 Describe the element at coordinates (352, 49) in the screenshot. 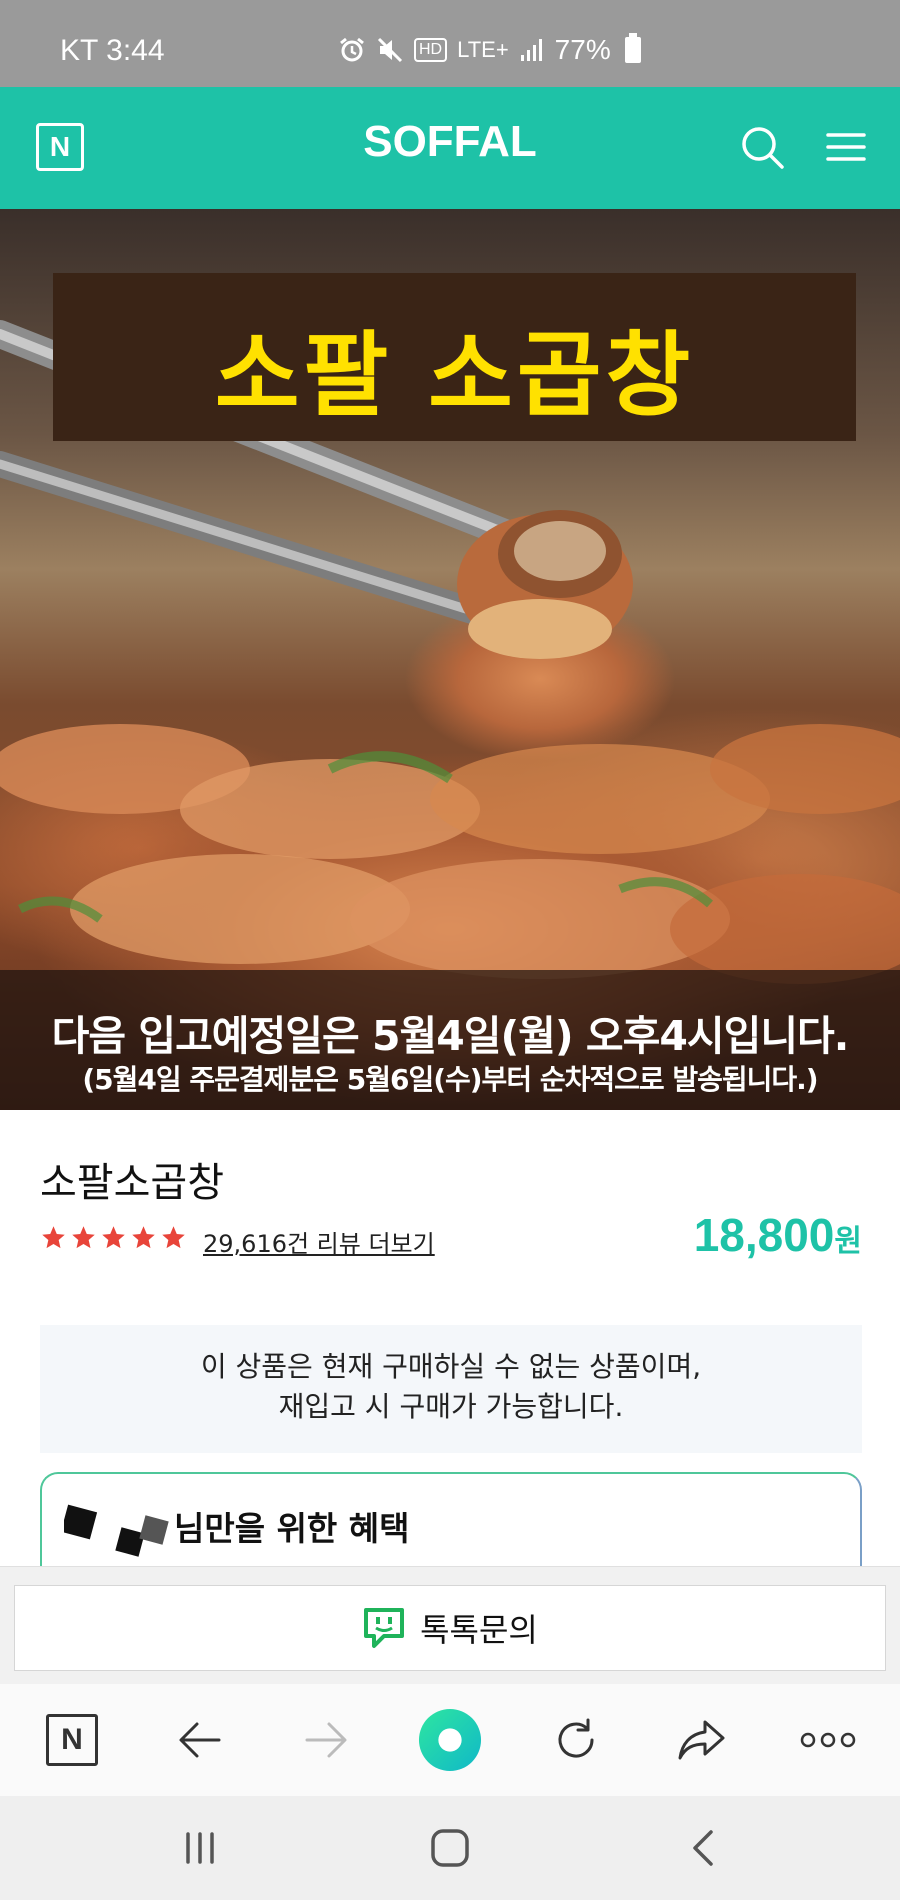

I see `alarm-icon` at that location.